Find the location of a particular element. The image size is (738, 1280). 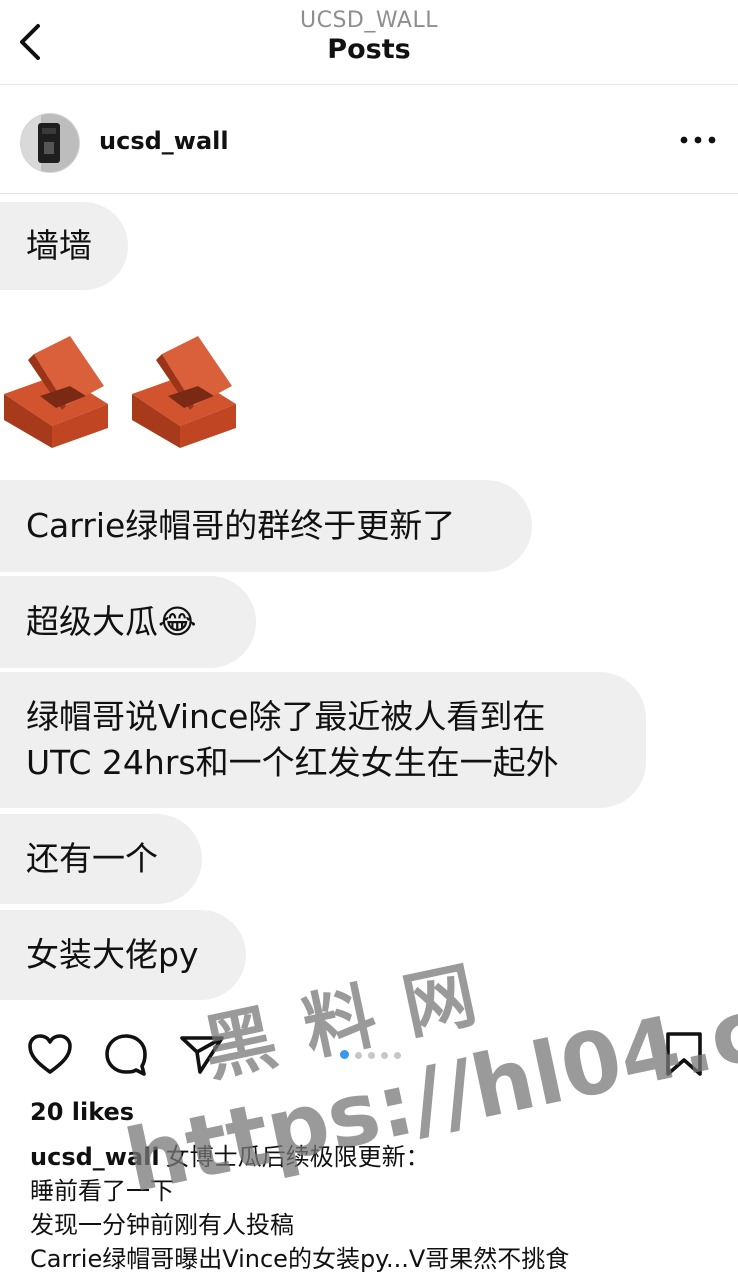

message-line: UTC 24hrs和一个红发女生在一起外 is located at coordinates (292, 762).